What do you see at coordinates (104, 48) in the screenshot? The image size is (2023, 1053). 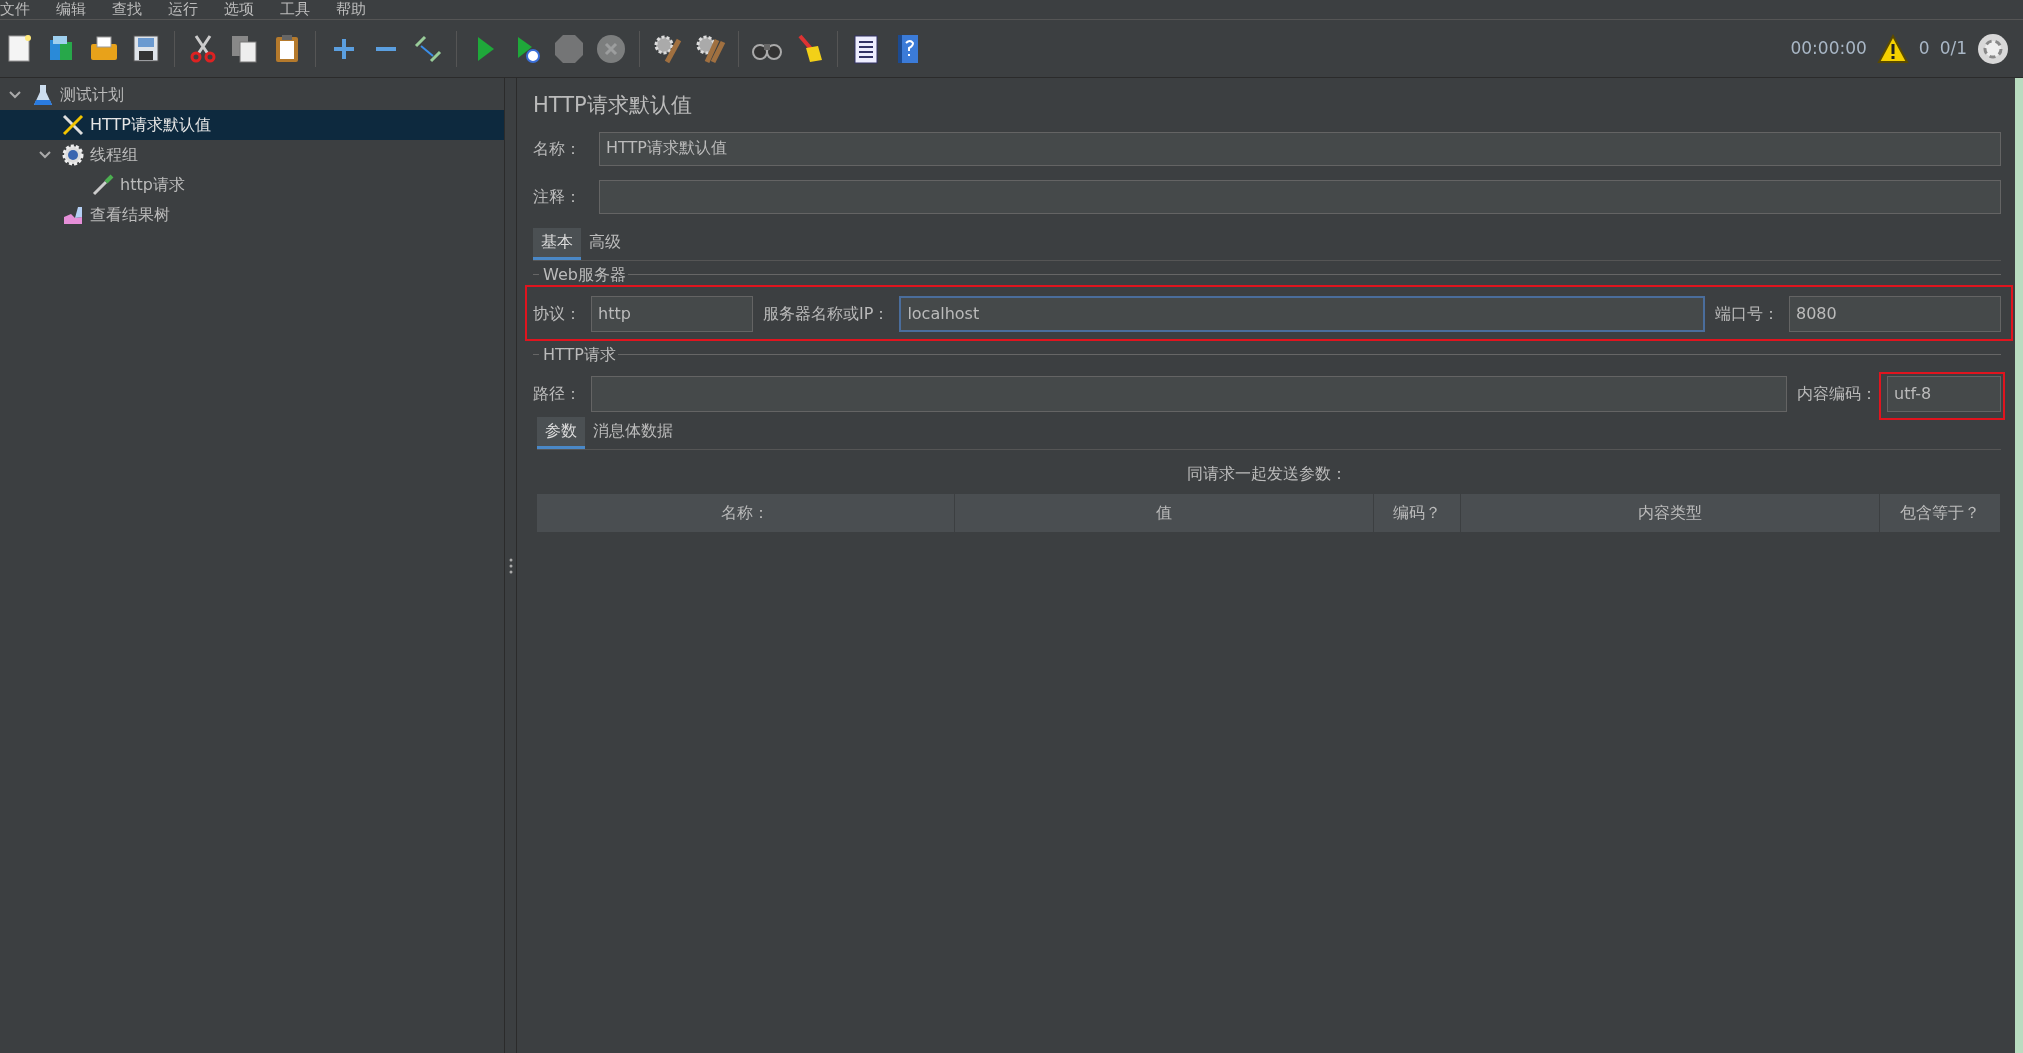 I see `folder-icon` at bounding box center [104, 48].